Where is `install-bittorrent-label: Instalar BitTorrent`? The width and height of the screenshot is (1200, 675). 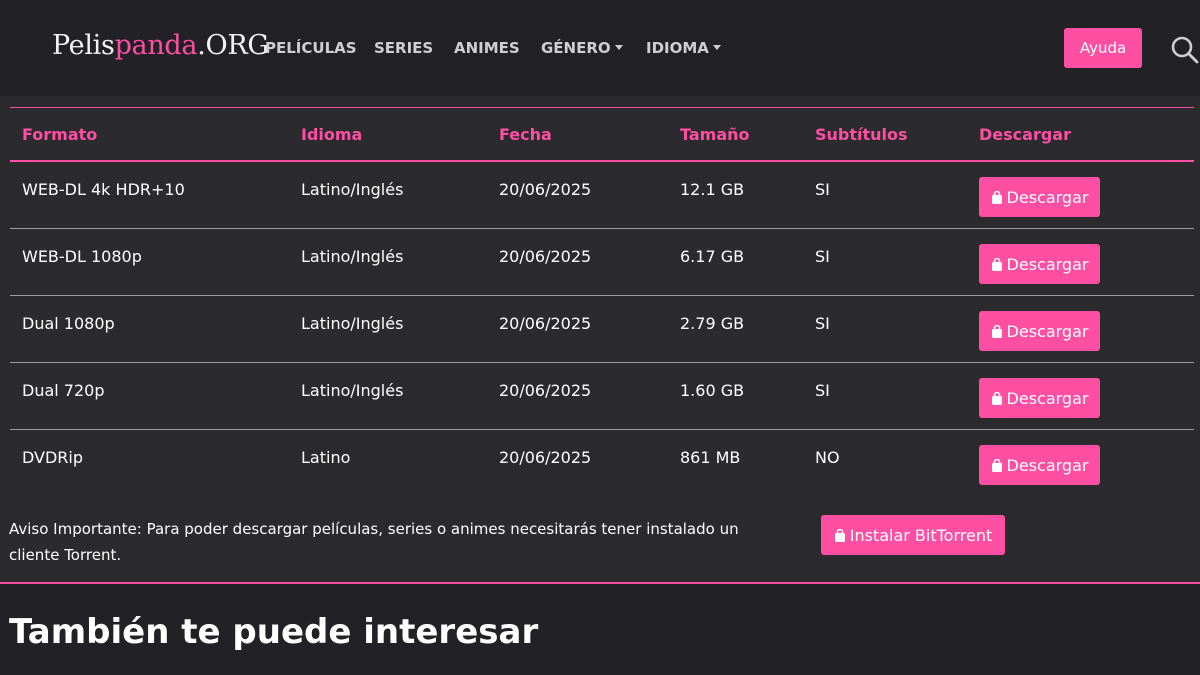 install-bittorrent-label: Instalar BitTorrent is located at coordinates (921, 535).